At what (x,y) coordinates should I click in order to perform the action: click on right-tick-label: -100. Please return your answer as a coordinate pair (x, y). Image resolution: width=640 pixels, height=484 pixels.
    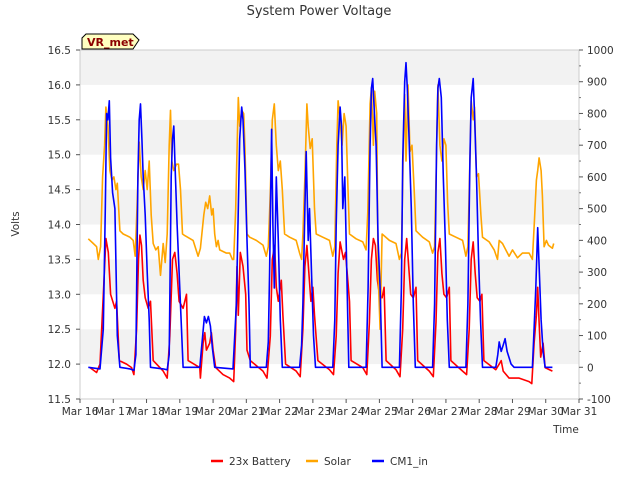
    Looking at the image, I should click on (599, 400).